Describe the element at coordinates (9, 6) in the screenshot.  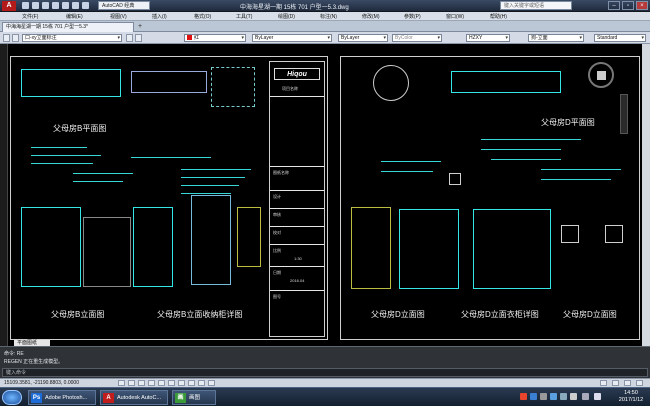
I see `application-menu-button: A` at that location.